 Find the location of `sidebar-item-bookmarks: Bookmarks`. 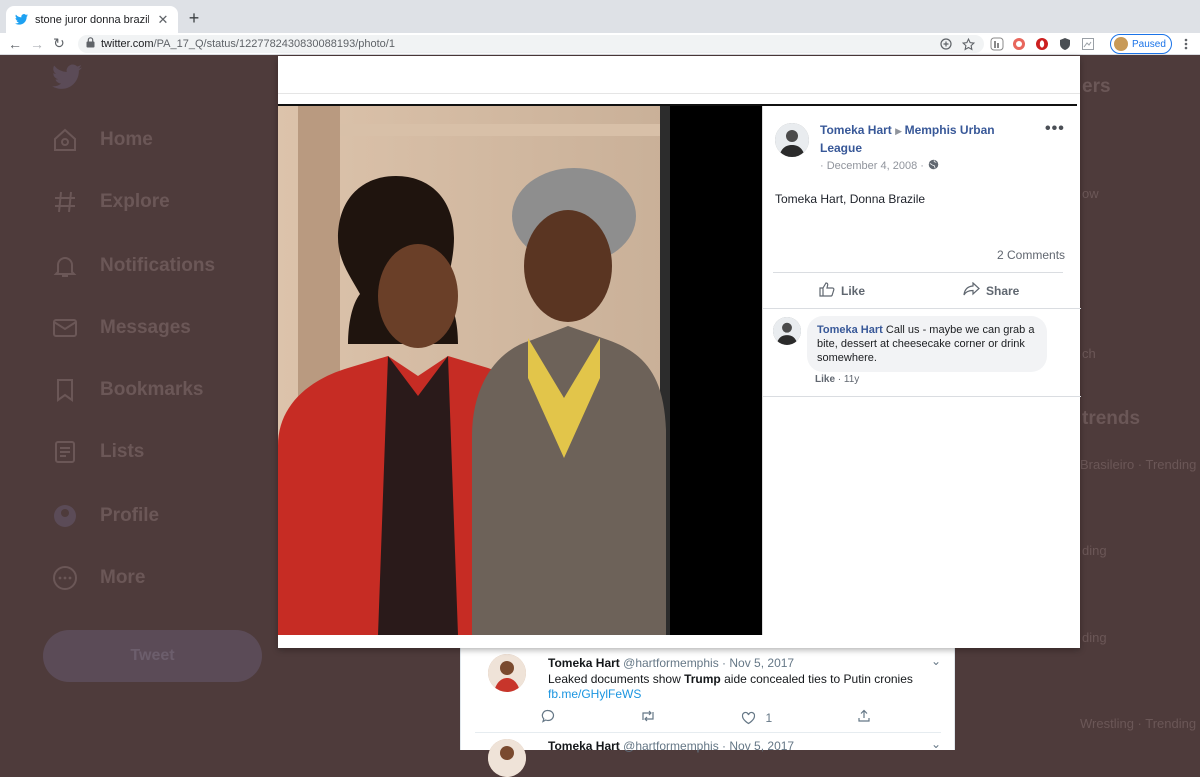

sidebar-item-bookmarks: Bookmarks is located at coordinates (128, 390).